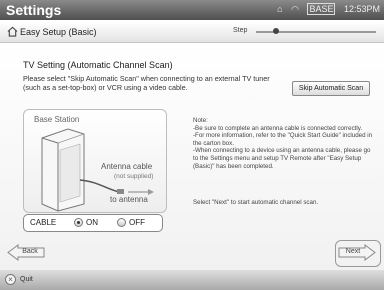 The width and height of the screenshot is (384, 290). I want to click on step-progress, so click(316, 31).